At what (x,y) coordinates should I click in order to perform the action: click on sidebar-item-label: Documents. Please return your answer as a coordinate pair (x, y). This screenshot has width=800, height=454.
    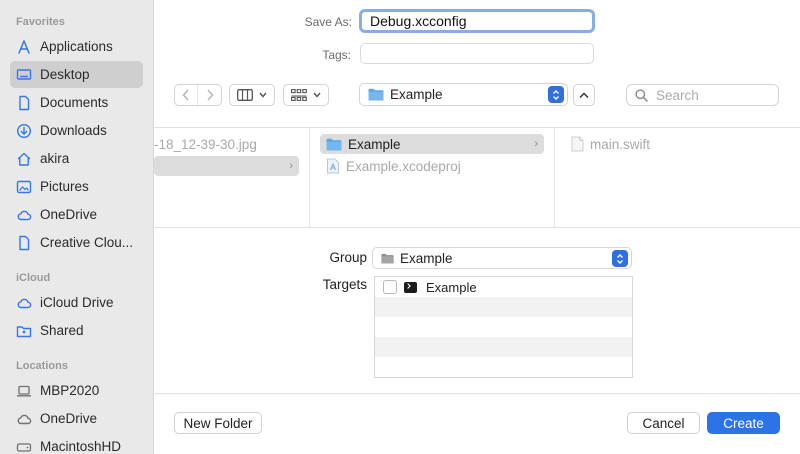
    Looking at the image, I should click on (74, 102).